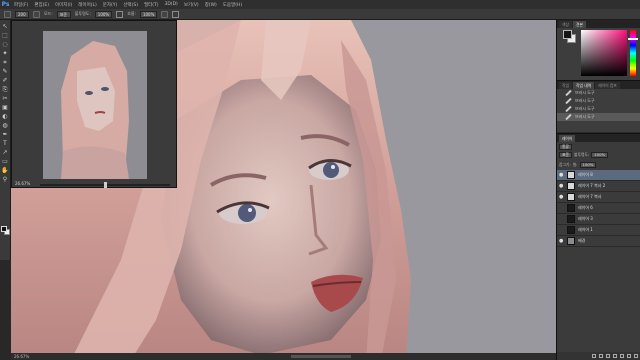 The width and height of the screenshot is (640, 360). Describe the element at coordinates (5, 125) in the screenshot. I see `blur-tool-icon: ◍` at that location.